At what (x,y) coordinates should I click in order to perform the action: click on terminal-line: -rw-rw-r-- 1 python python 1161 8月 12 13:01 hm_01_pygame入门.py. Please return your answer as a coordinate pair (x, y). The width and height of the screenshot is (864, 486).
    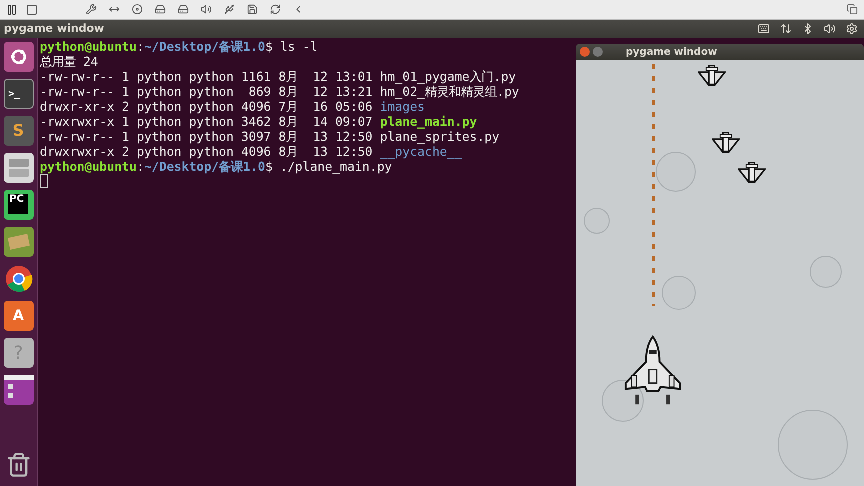
    Looking at the image, I should click on (278, 76).